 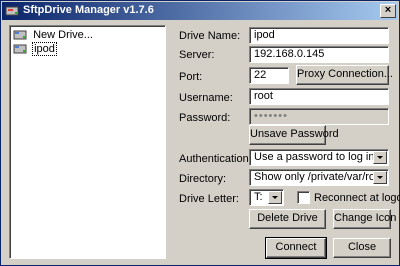 I want to click on directory-select: Show only /private/var/root/Medi, so click(x=319, y=177).